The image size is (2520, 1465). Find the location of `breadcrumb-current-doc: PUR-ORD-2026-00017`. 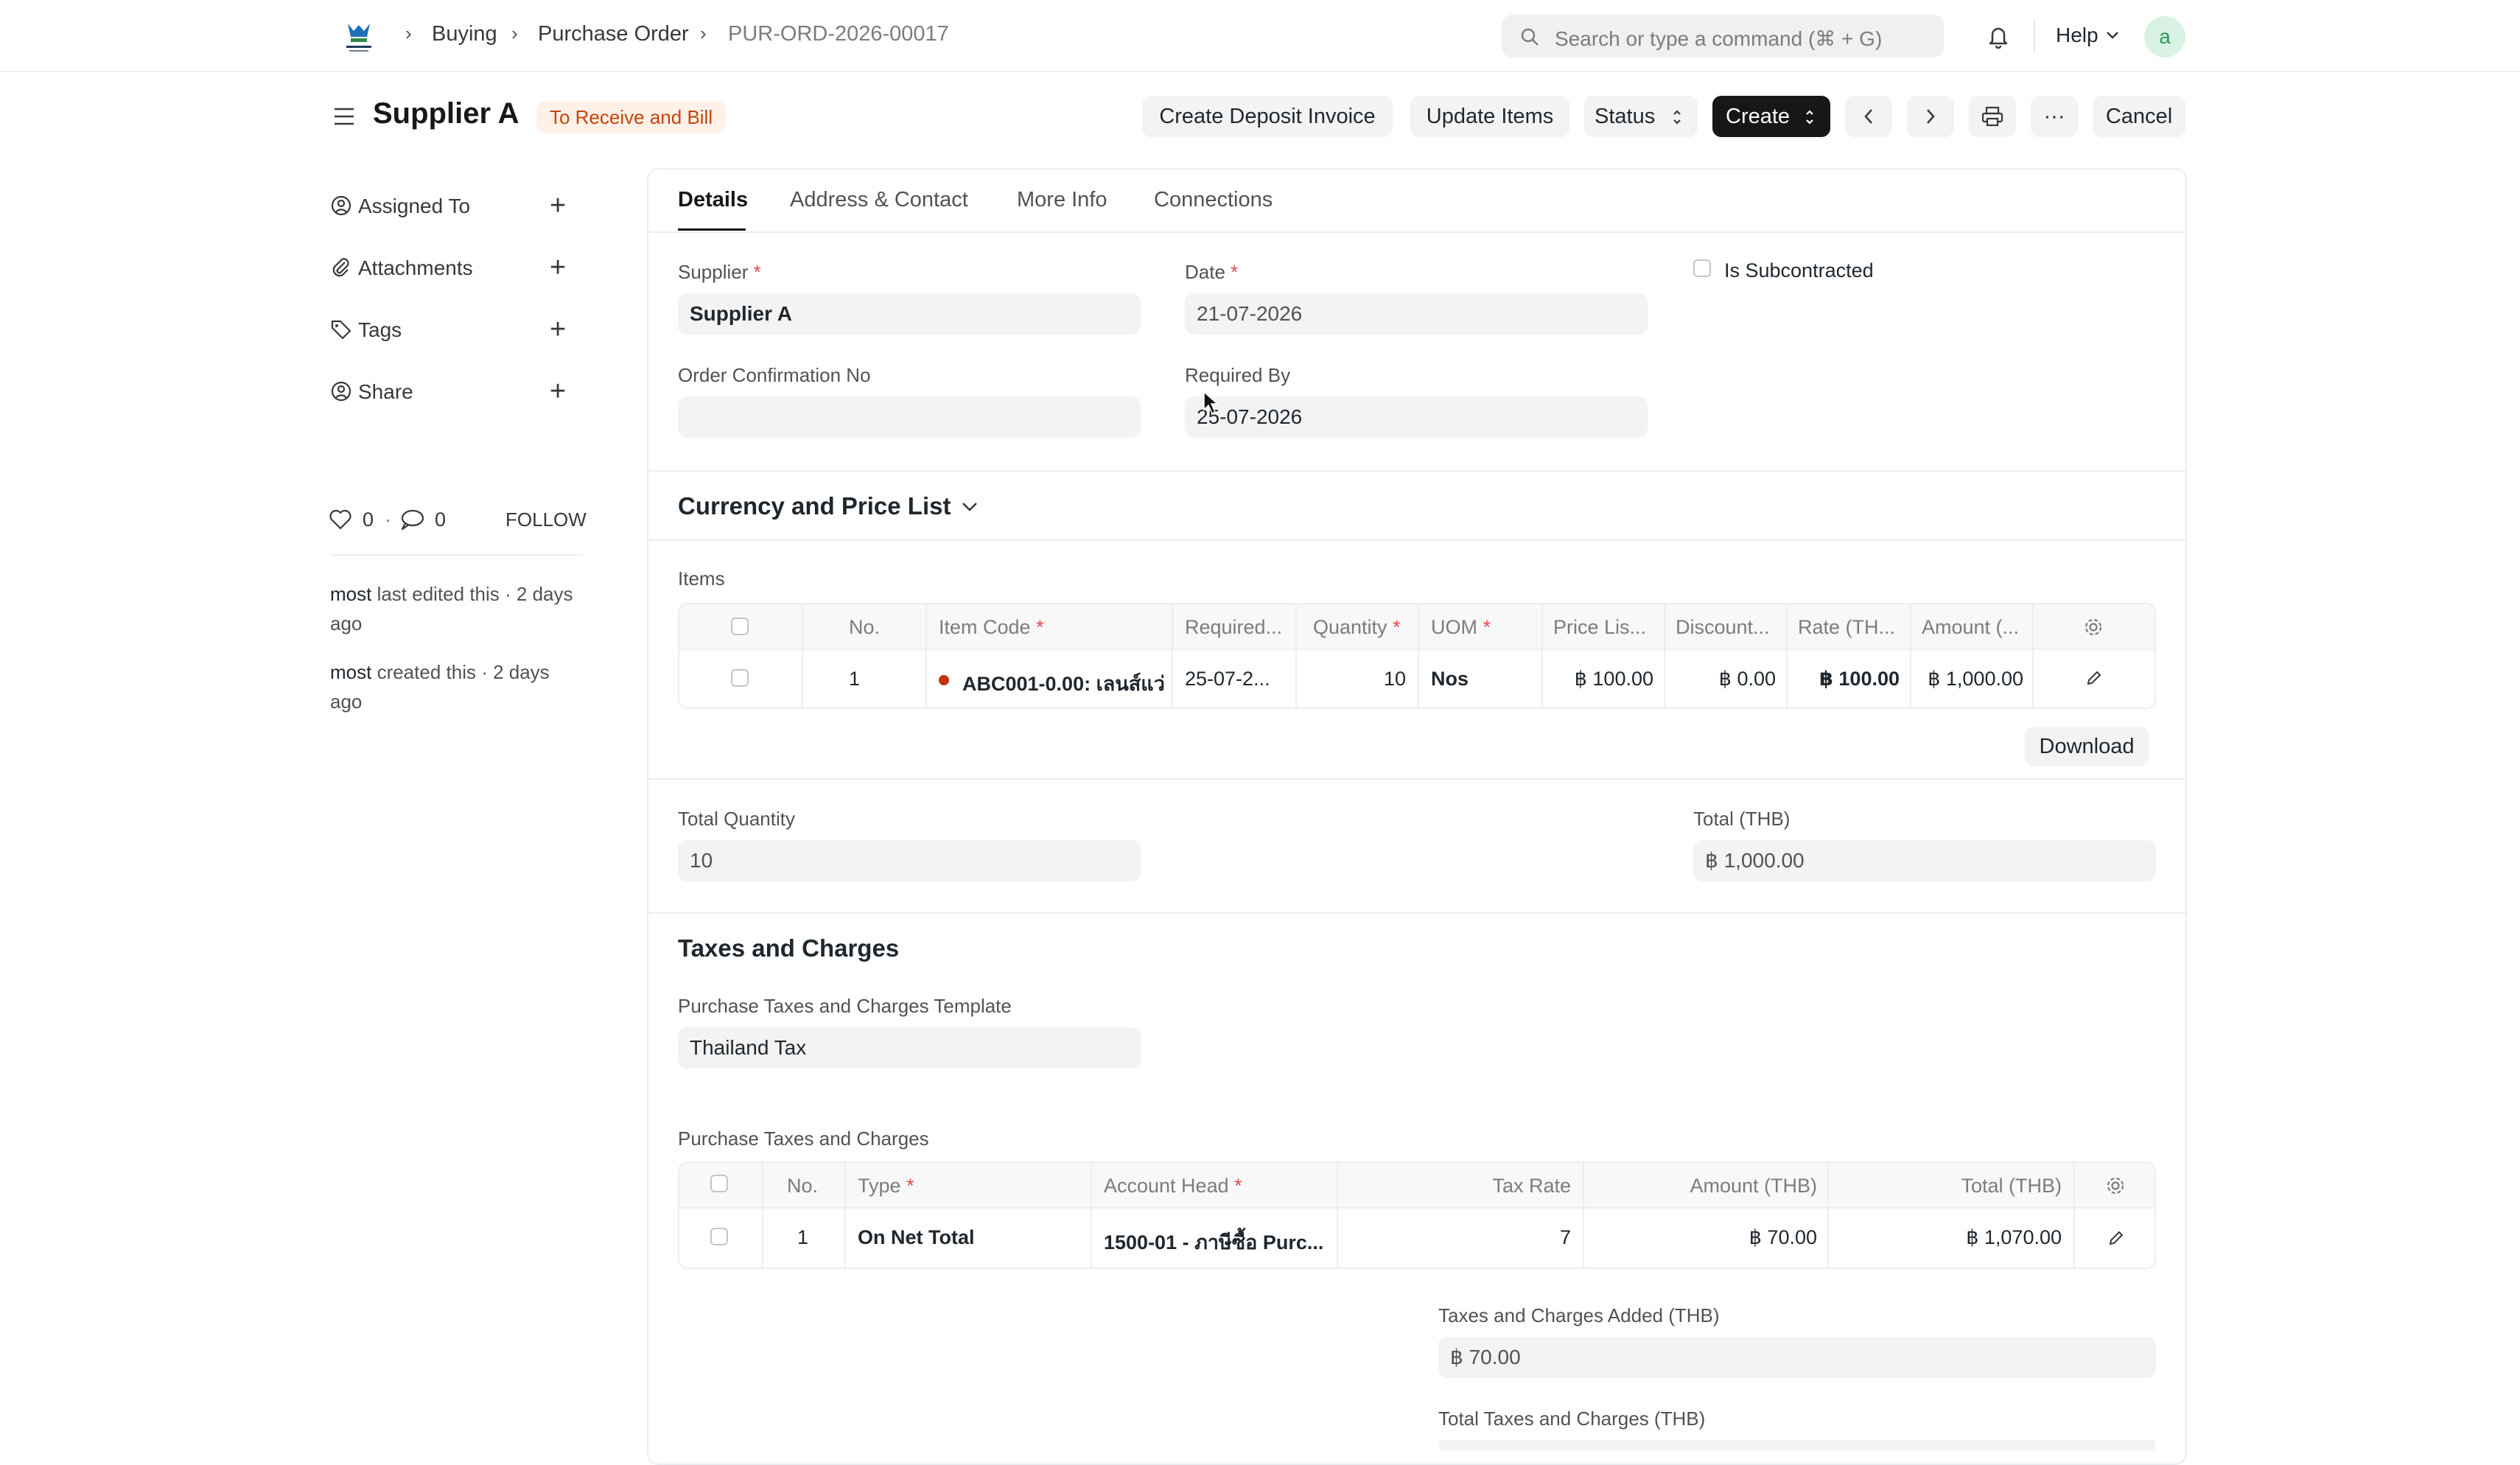

breadcrumb-current-doc: PUR-ORD-2026-00017 is located at coordinates (838, 34).